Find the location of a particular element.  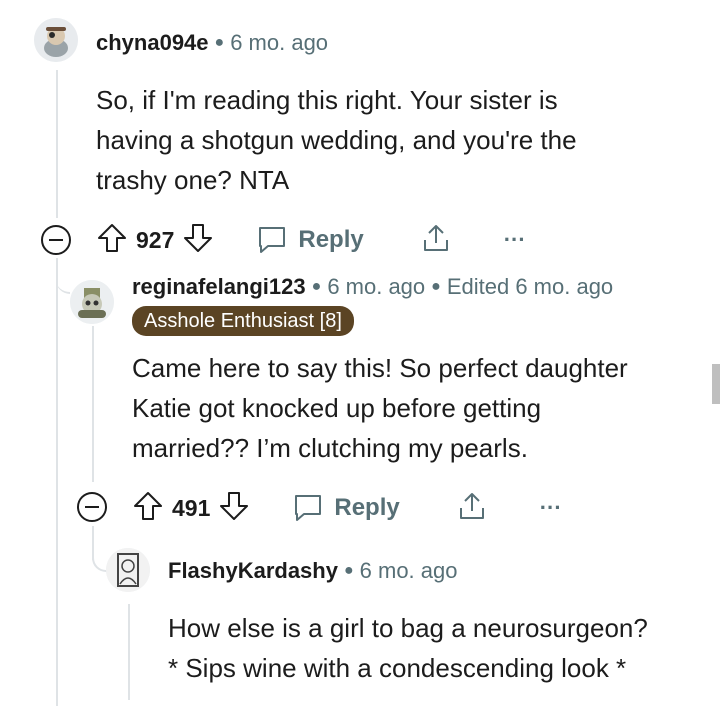

comment-actions: 491 Reply ··· is located at coordinates (347, 508).